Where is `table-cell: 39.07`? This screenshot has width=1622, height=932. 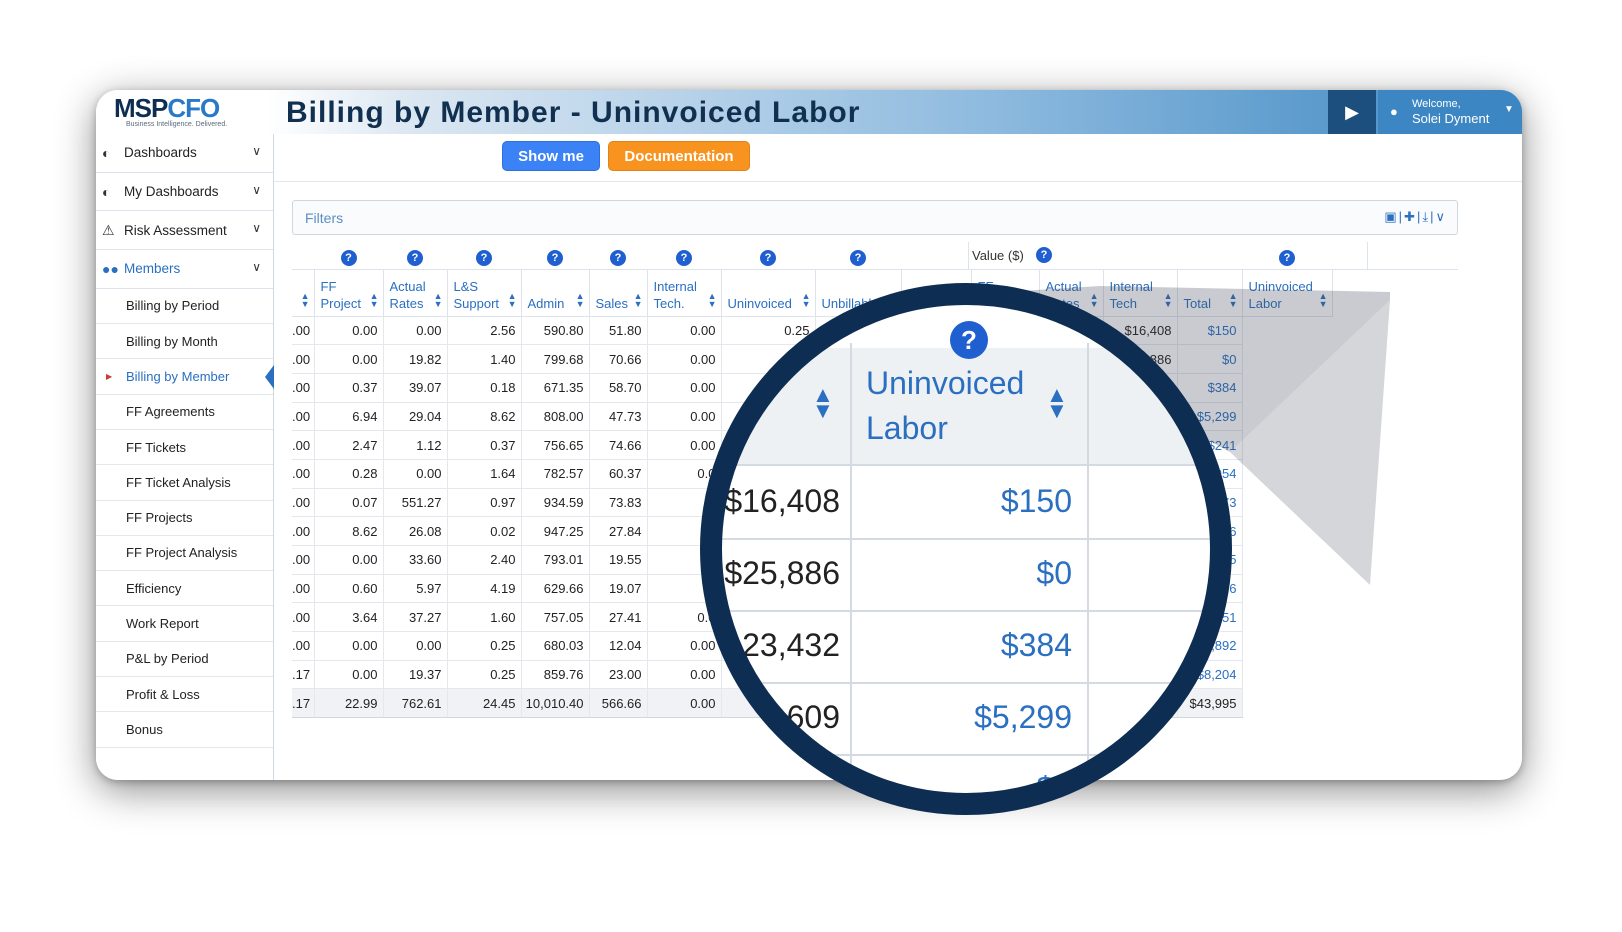
table-cell: 39.07 is located at coordinates (415, 388).